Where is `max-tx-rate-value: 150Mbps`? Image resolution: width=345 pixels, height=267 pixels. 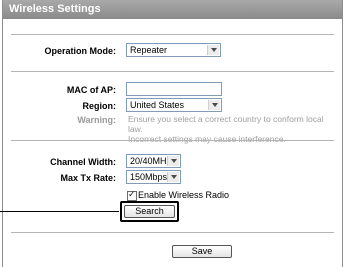
max-tx-rate-value: 150Mbps is located at coordinates (149, 177).